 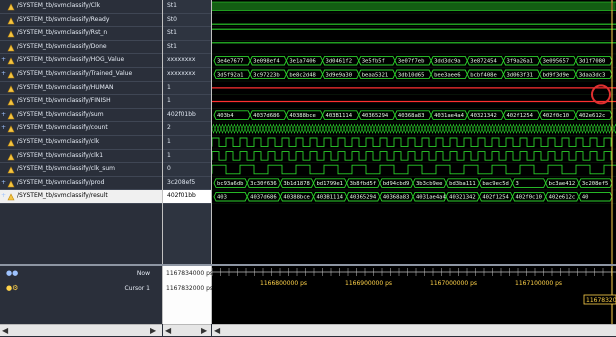 I want to click on signal-name: /SYSTEM_tb/svmclassify/clk, so click(x=58, y=141).